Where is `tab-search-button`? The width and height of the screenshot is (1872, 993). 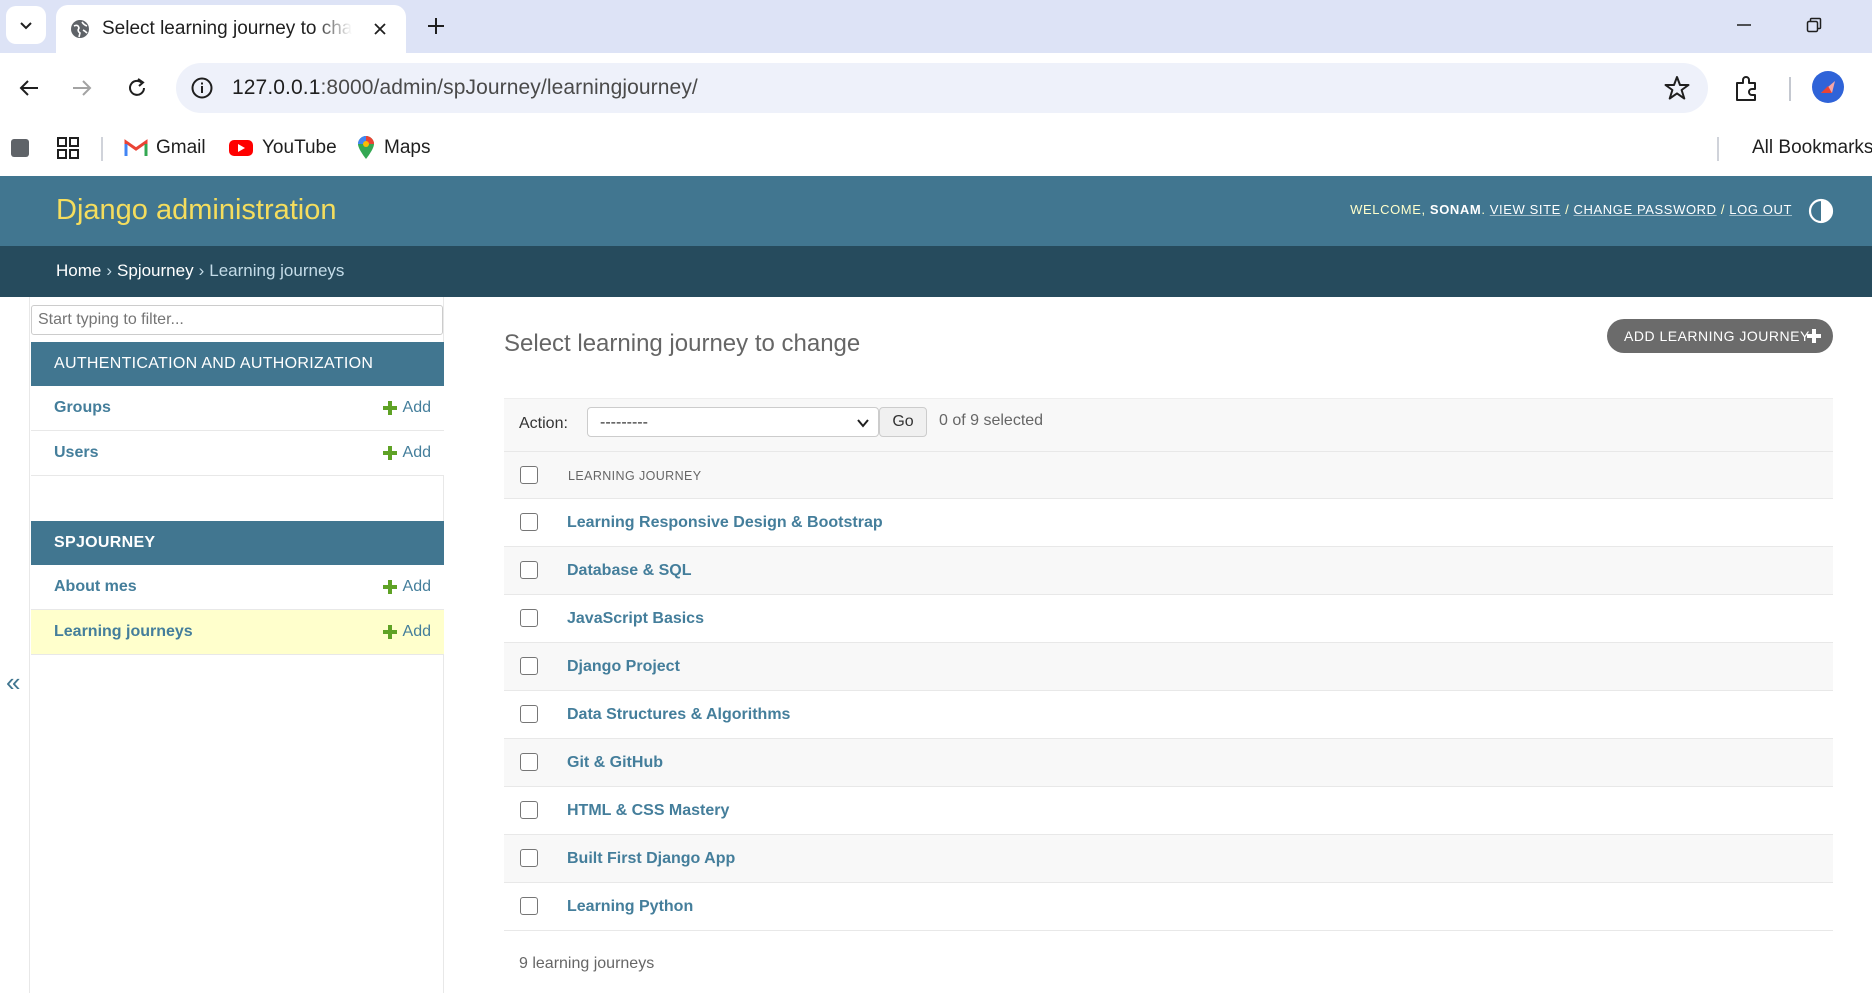 tab-search-button is located at coordinates (26, 25).